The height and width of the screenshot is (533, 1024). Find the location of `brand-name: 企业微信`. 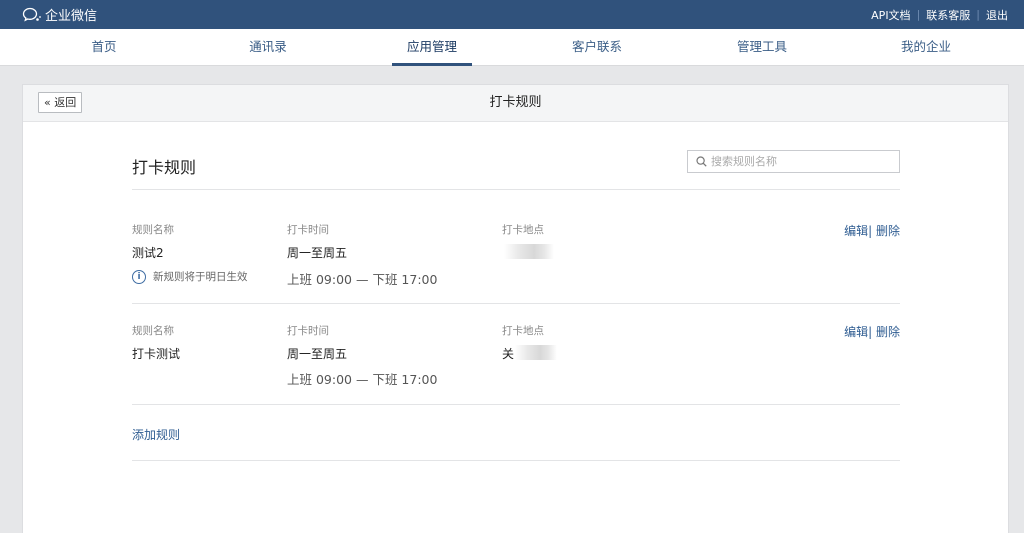

brand-name: 企业微信 is located at coordinates (71, 16).